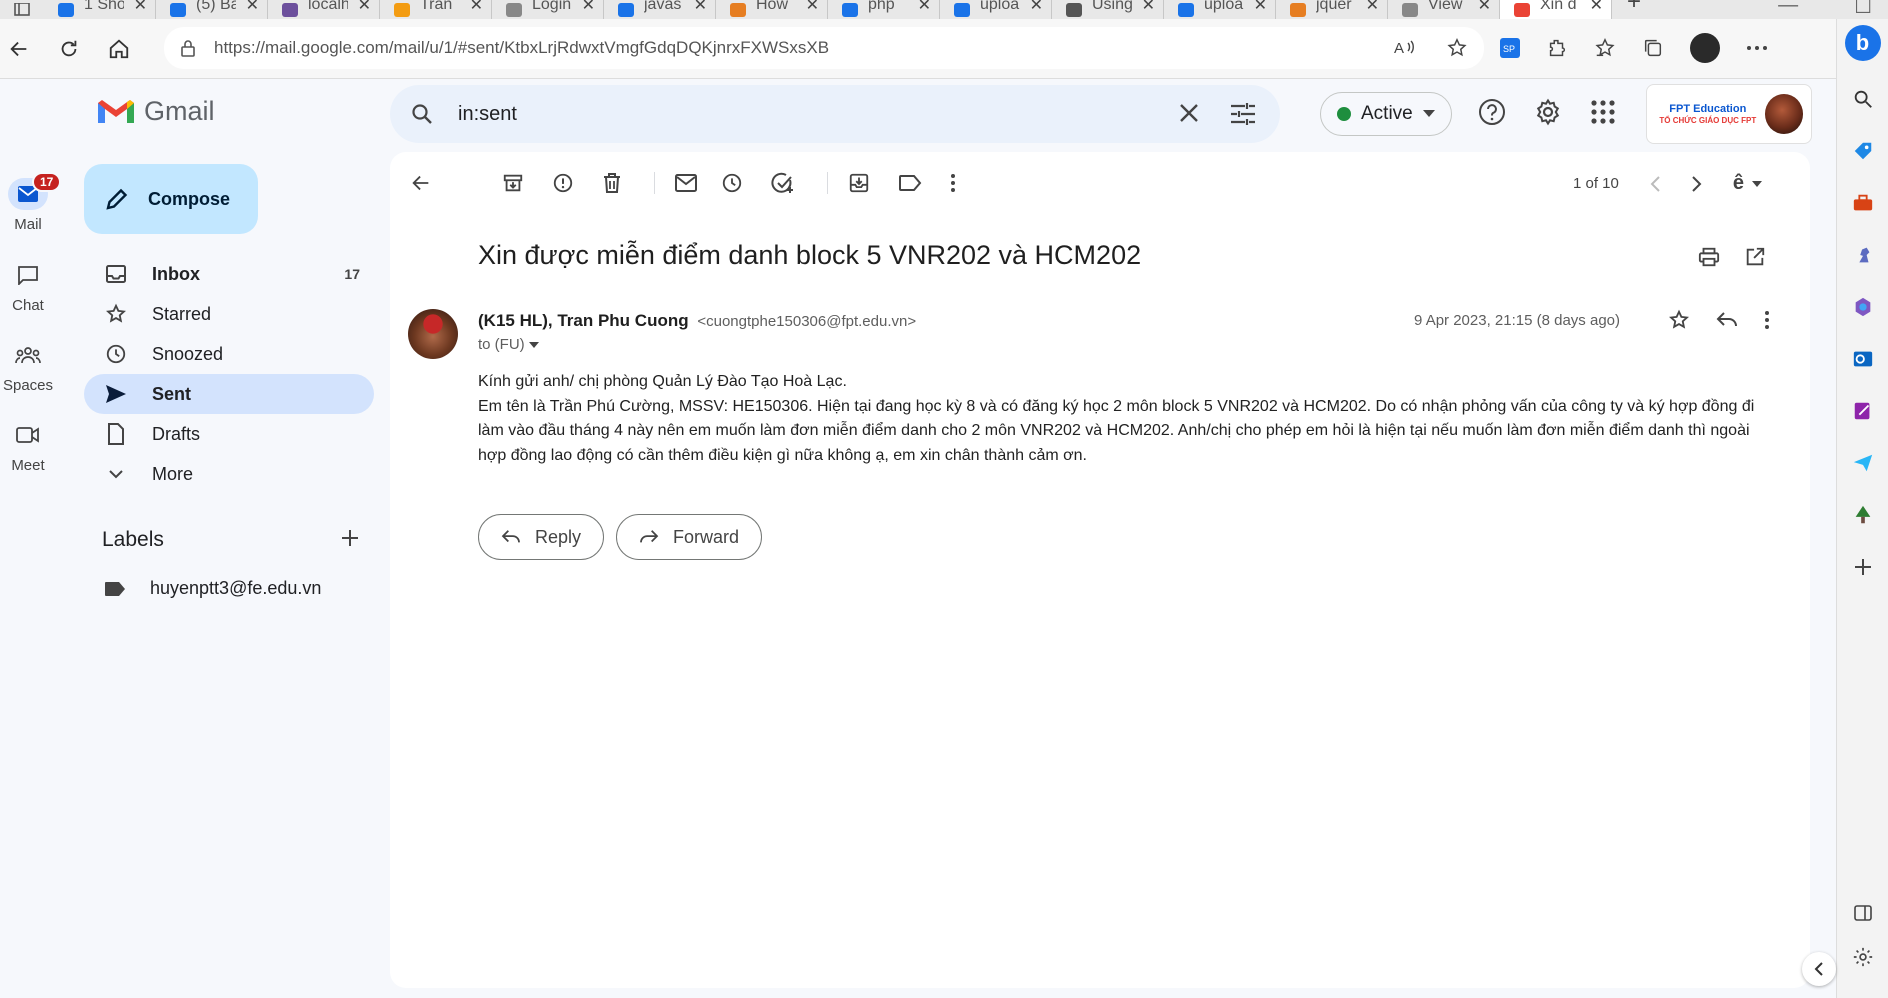 The height and width of the screenshot is (998, 1888). I want to click on minimize-icon: —, so click(1788, 9).